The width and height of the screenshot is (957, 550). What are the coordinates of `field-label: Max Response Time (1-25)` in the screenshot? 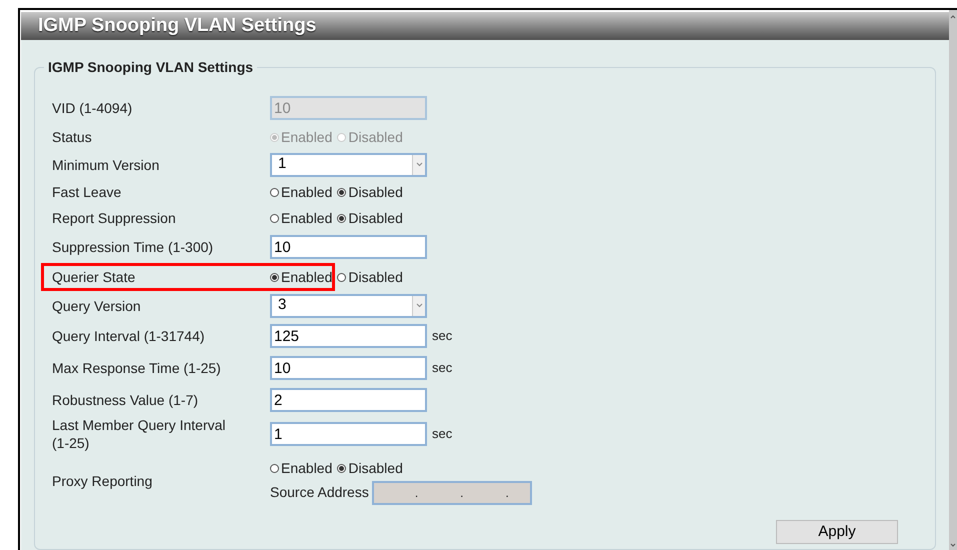 It's located at (137, 368).